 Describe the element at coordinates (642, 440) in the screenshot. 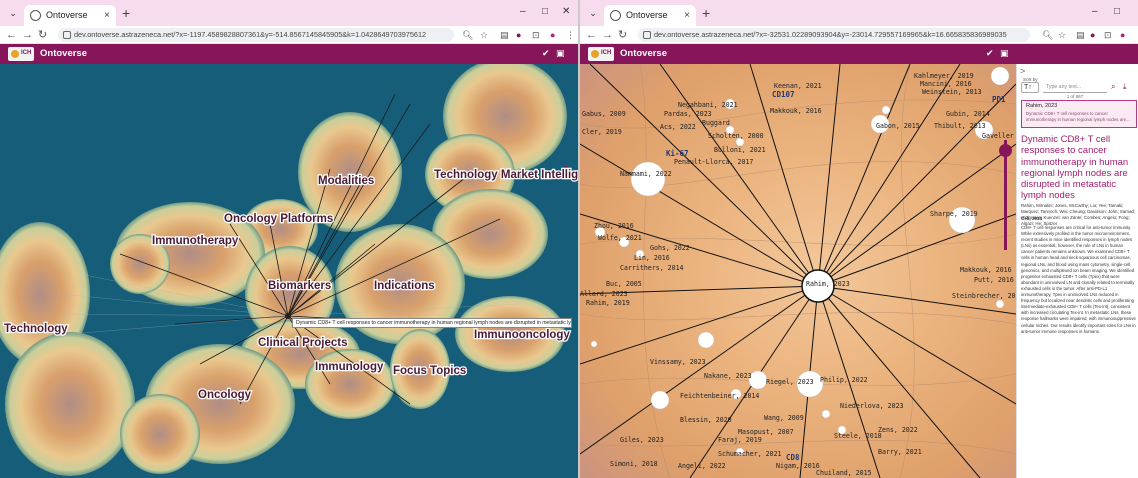

I see `paper-label: Giles, 2023` at that location.